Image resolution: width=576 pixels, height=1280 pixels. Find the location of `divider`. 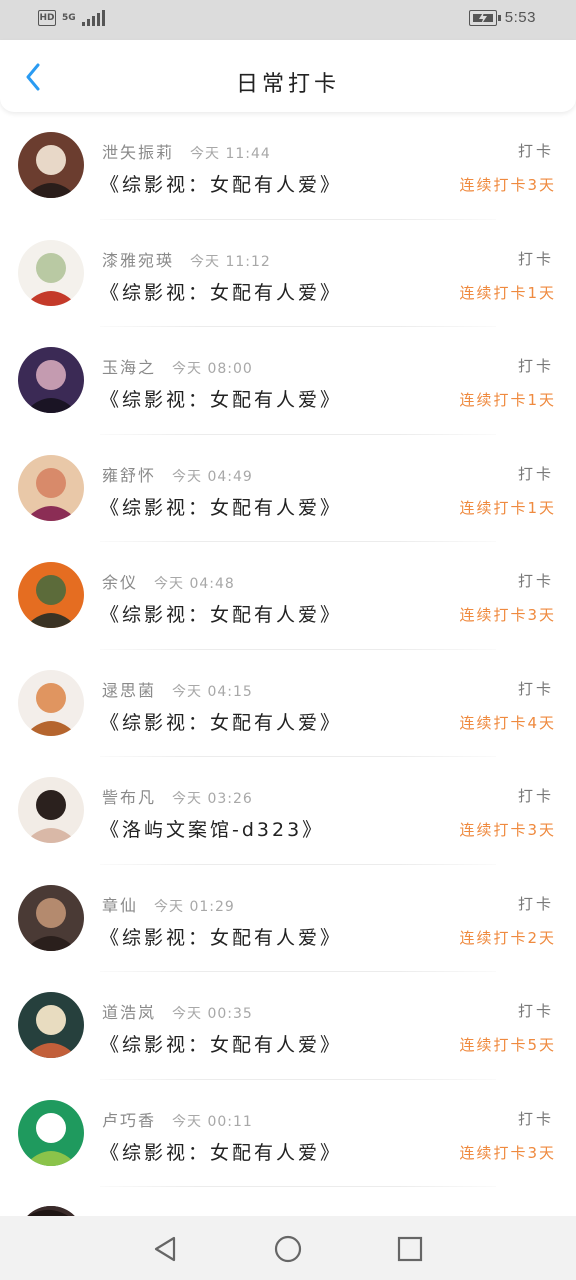

divider is located at coordinates (298, 1186).